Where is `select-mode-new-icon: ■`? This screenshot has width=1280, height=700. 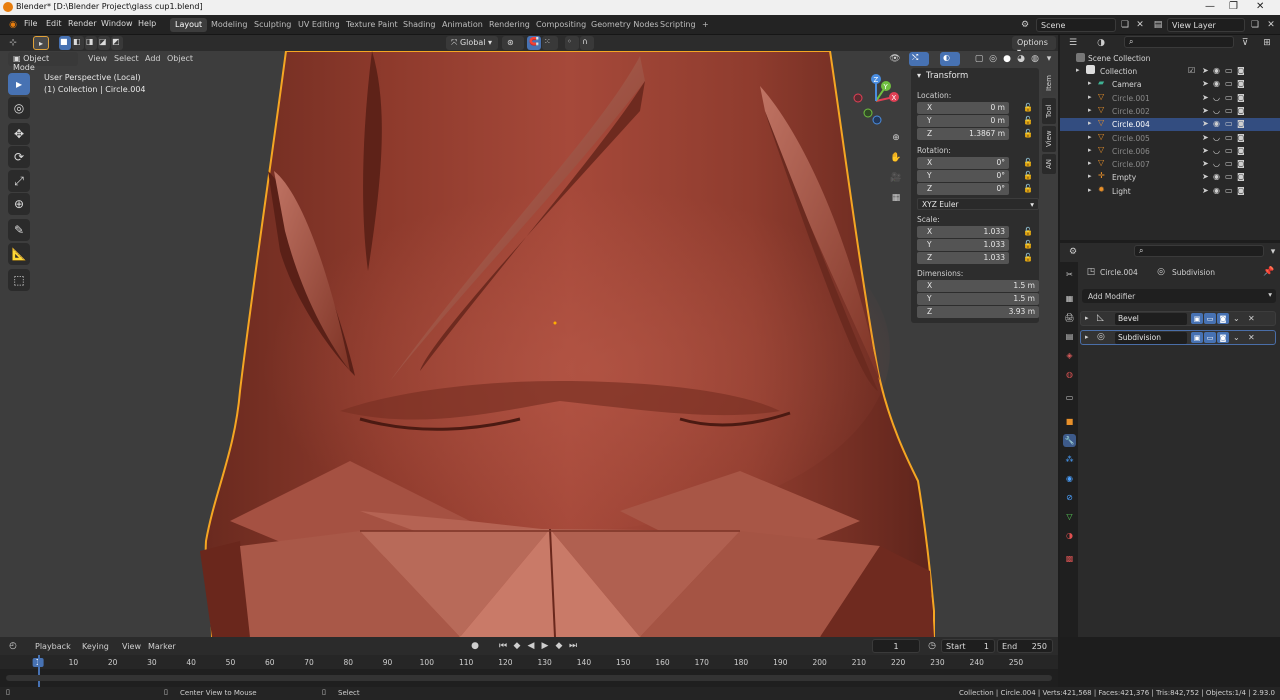
select-mode-new-icon: ■ is located at coordinates (65, 43).